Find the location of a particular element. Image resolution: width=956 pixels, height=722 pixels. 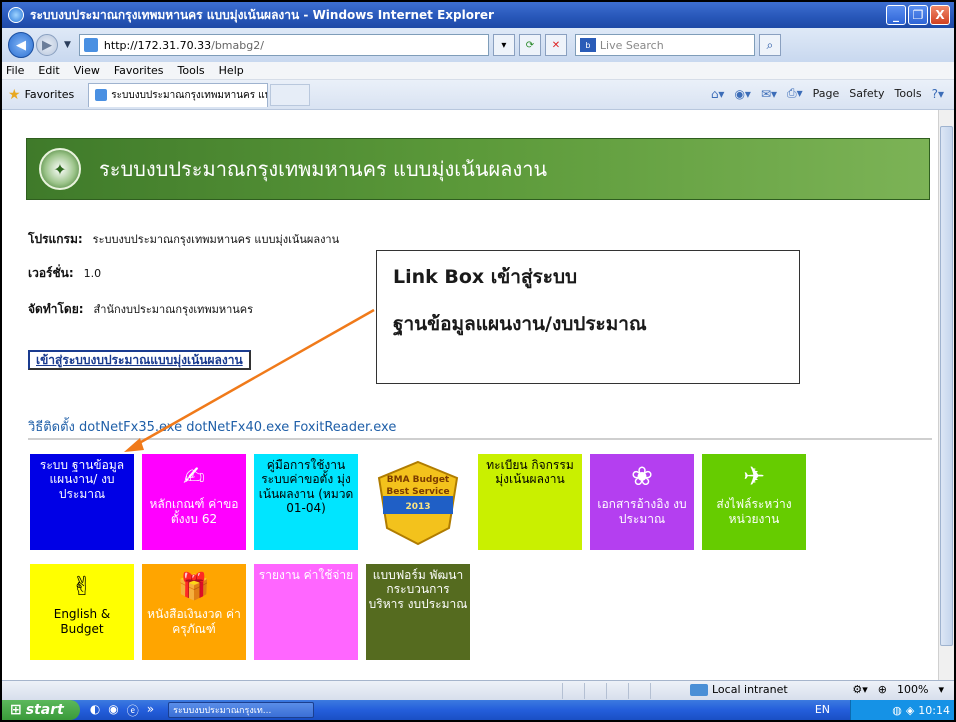

tile-process-forms: แบบฟอร์ม พัฒนา กระบวนการ บริหาร งบประมาณ is located at coordinates (418, 612).